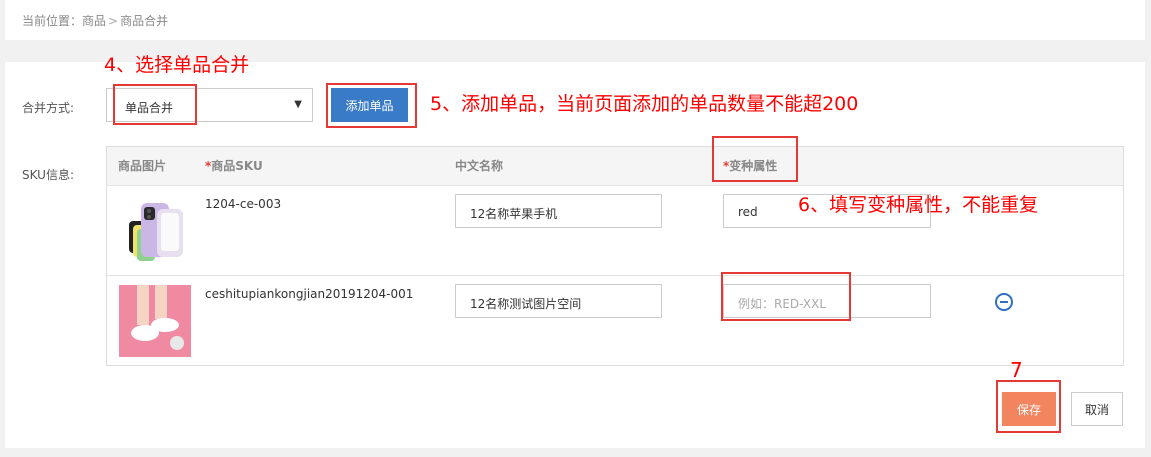 Image resolution: width=1151 pixels, height=457 pixels. I want to click on row1-cn-name-value: 12名称苹果手机, so click(514, 214).